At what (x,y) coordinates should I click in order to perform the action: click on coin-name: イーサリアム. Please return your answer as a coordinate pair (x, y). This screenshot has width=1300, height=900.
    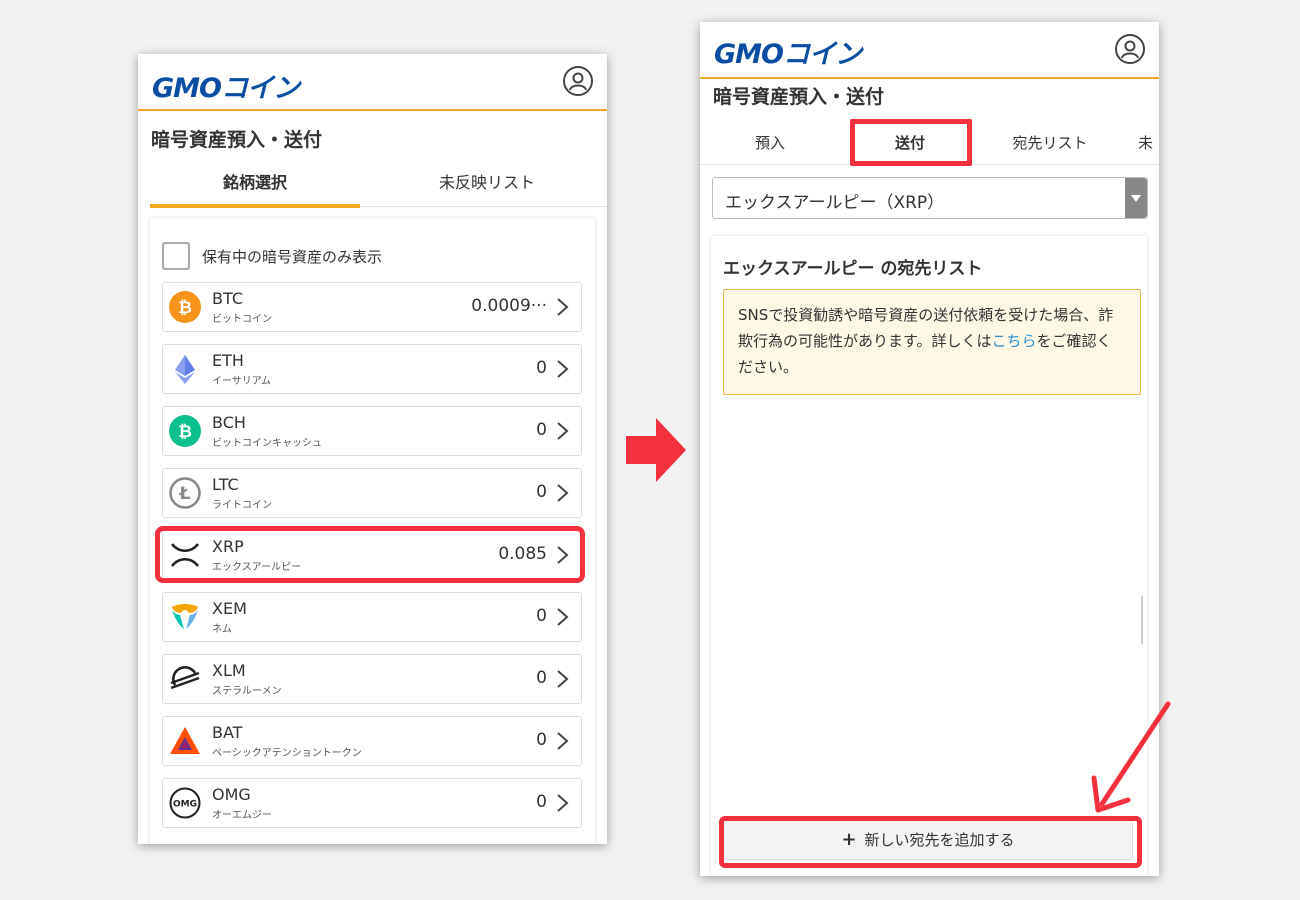
    Looking at the image, I should click on (242, 381).